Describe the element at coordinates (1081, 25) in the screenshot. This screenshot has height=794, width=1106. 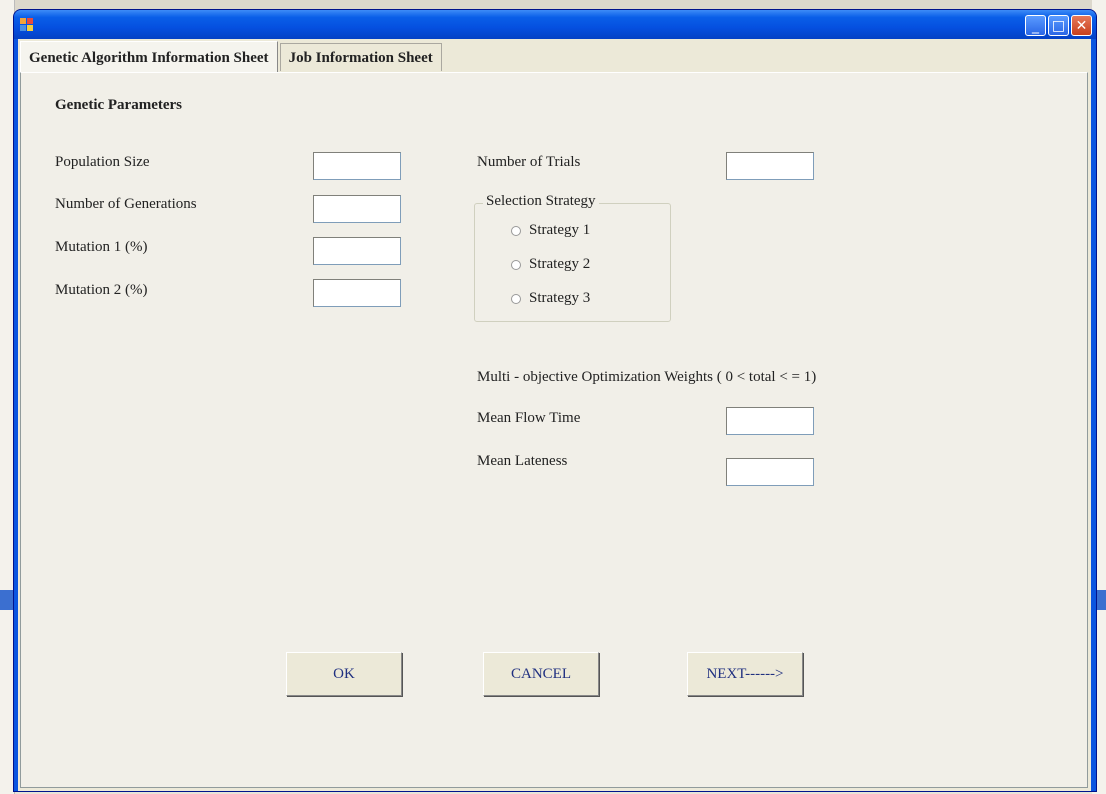
I see `close-icon: ✕` at that location.